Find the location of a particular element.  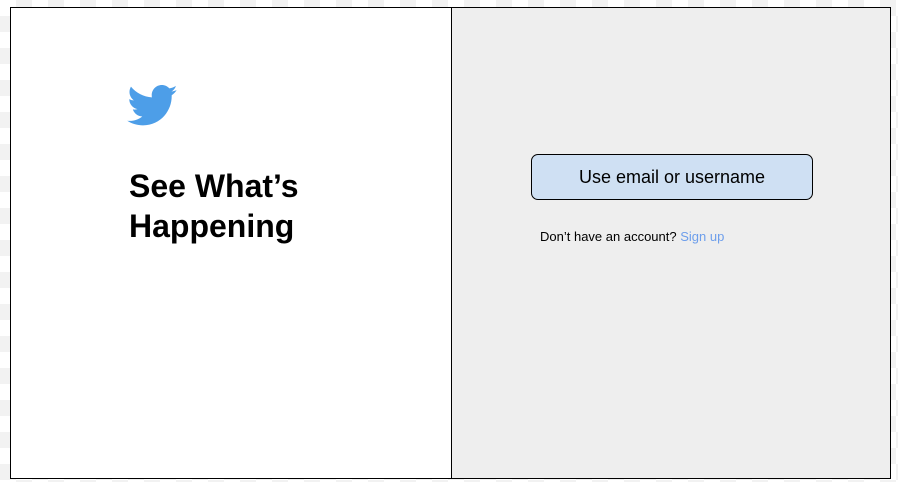

signup-prompt: Don’t have an account? is located at coordinates (608, 236).